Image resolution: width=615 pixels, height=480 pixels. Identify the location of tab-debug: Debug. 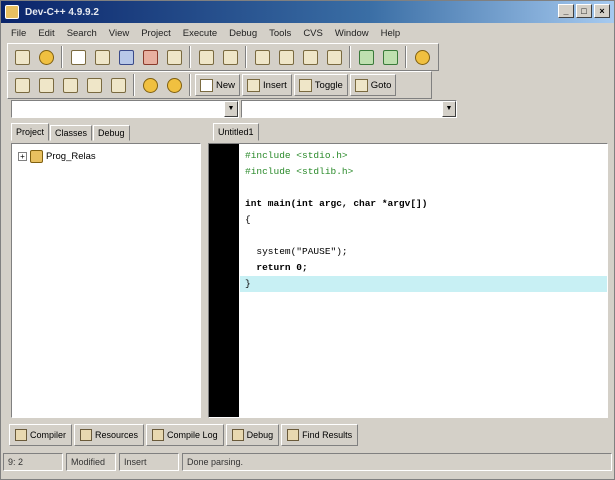
(111, 133).